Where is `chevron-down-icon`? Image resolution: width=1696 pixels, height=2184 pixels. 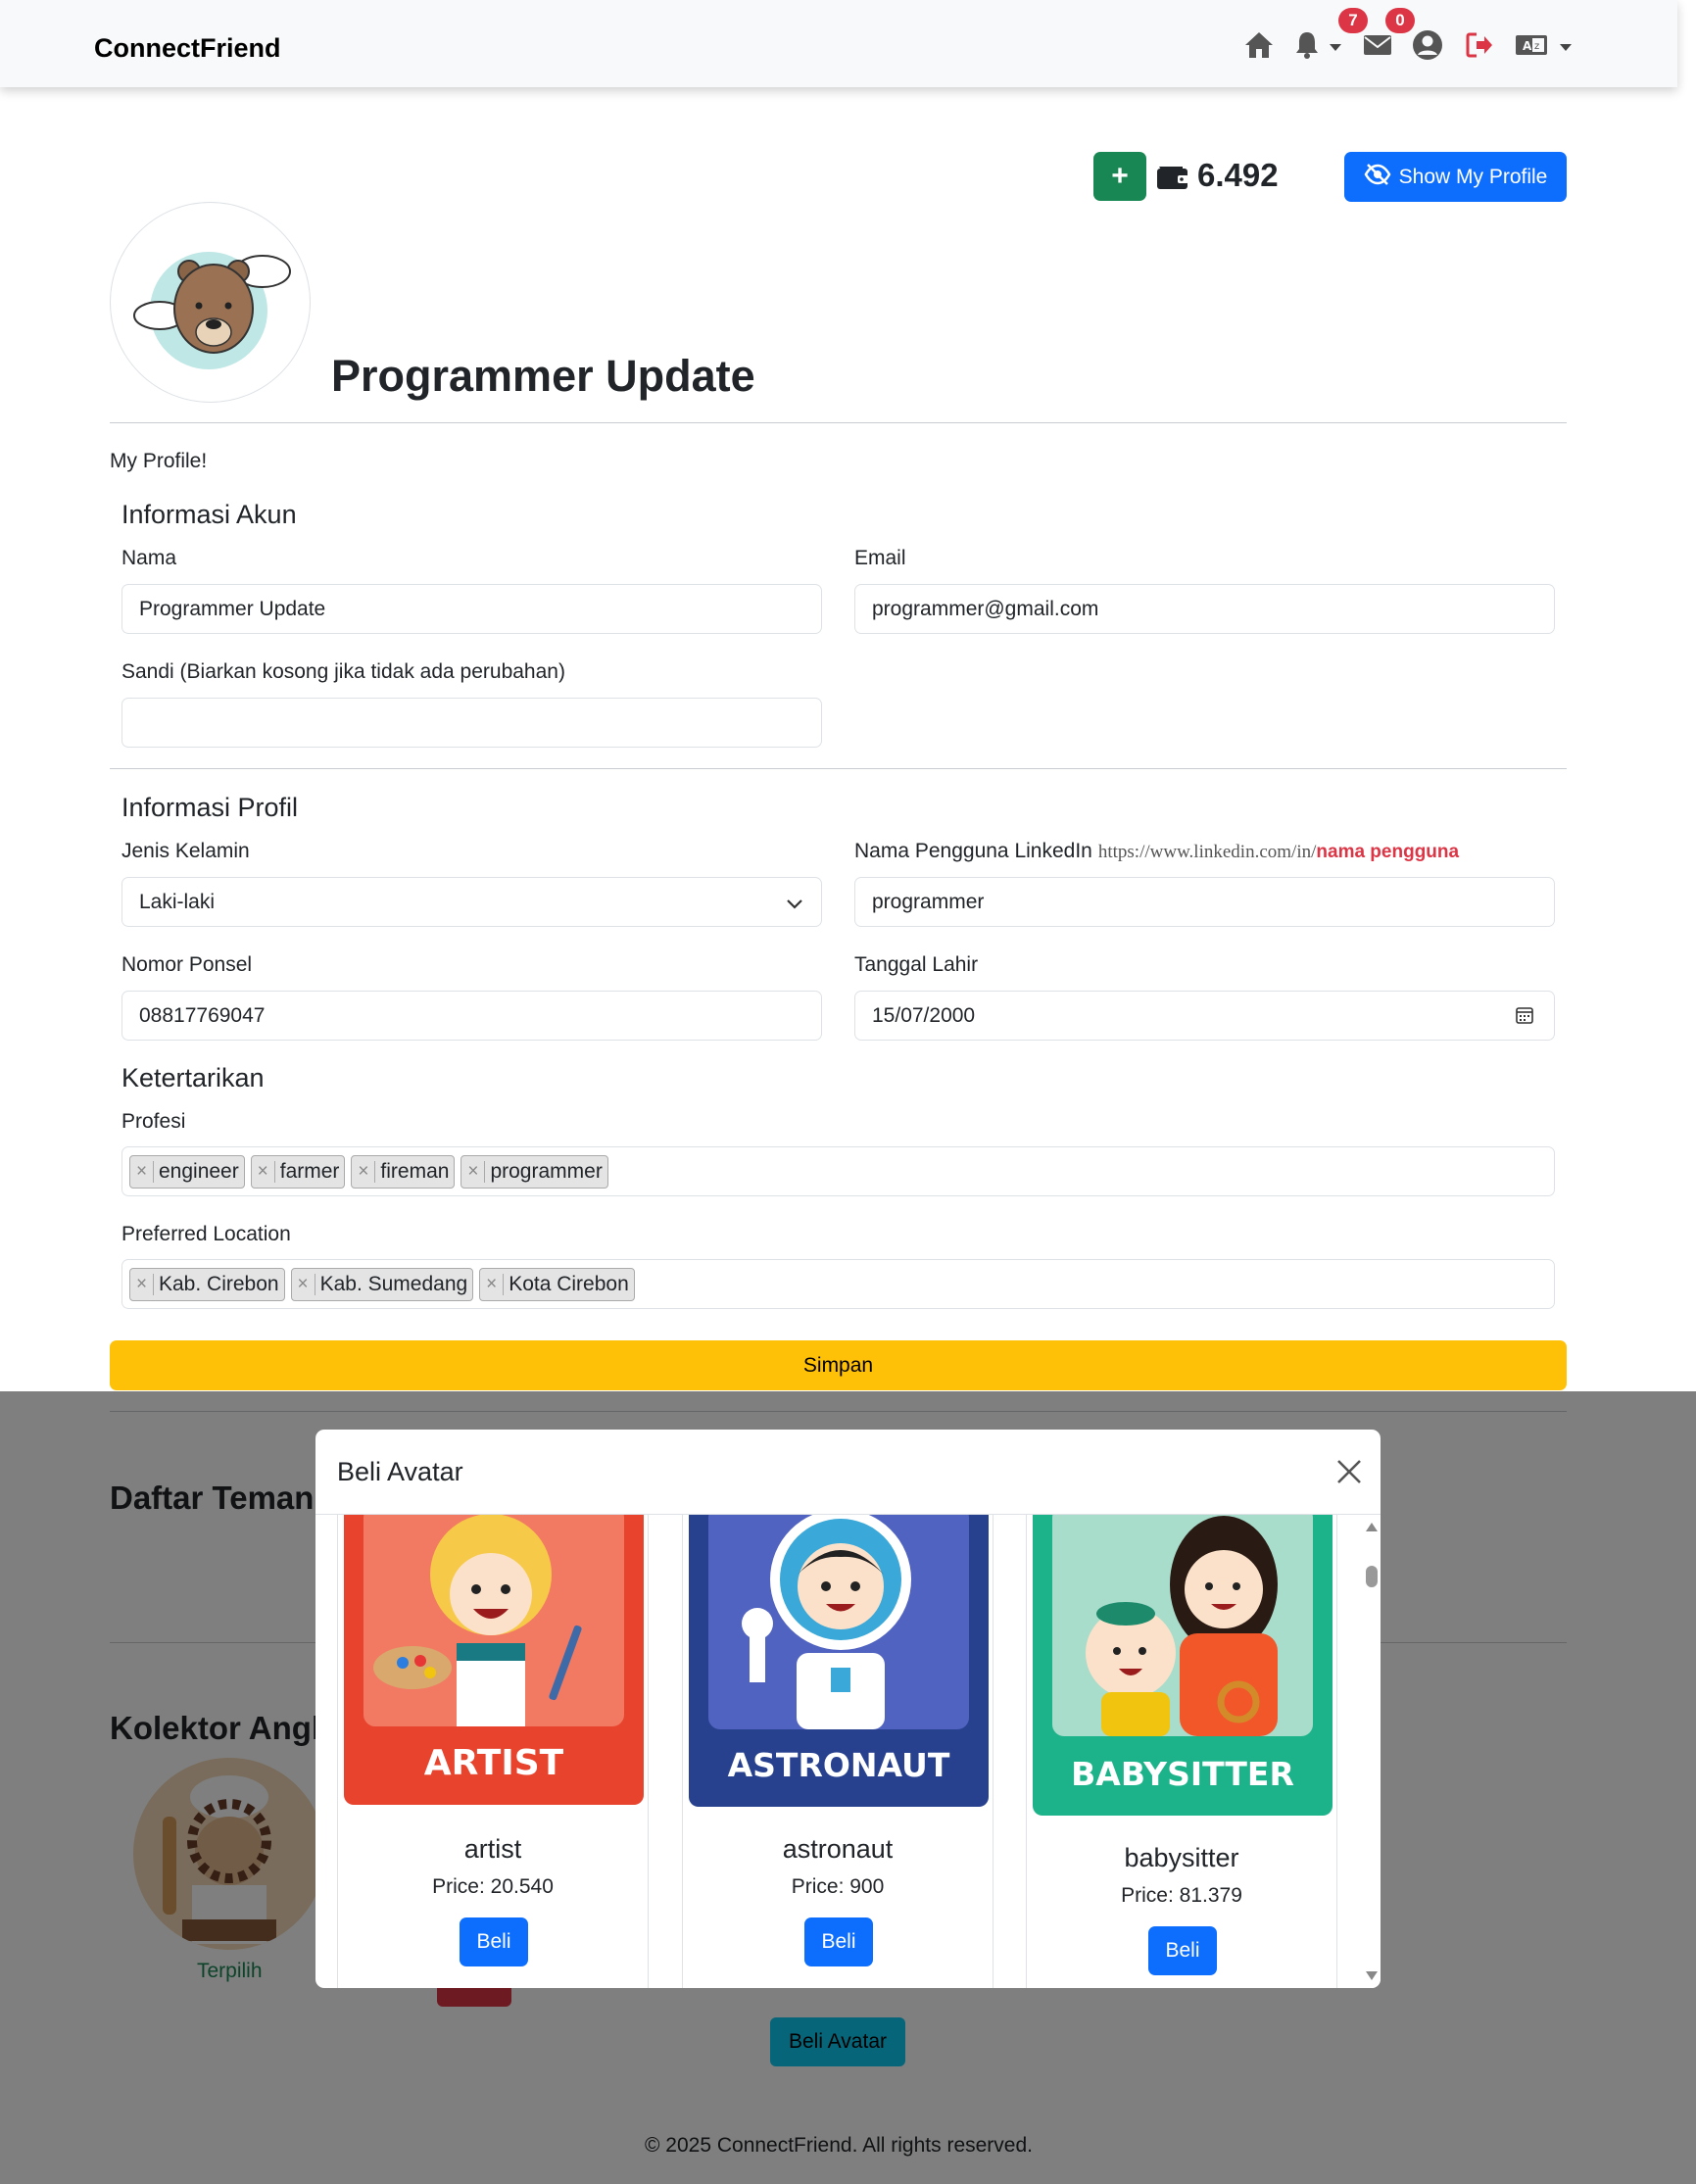
chevron-down-icon is located at coordinates (794, 904).